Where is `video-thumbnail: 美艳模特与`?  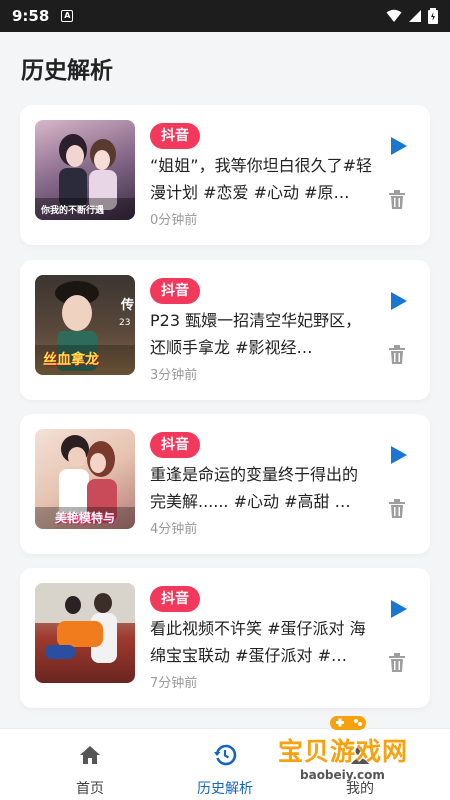 video-thumbnail: 美艳模特与 is located at coordinates (85, 479).